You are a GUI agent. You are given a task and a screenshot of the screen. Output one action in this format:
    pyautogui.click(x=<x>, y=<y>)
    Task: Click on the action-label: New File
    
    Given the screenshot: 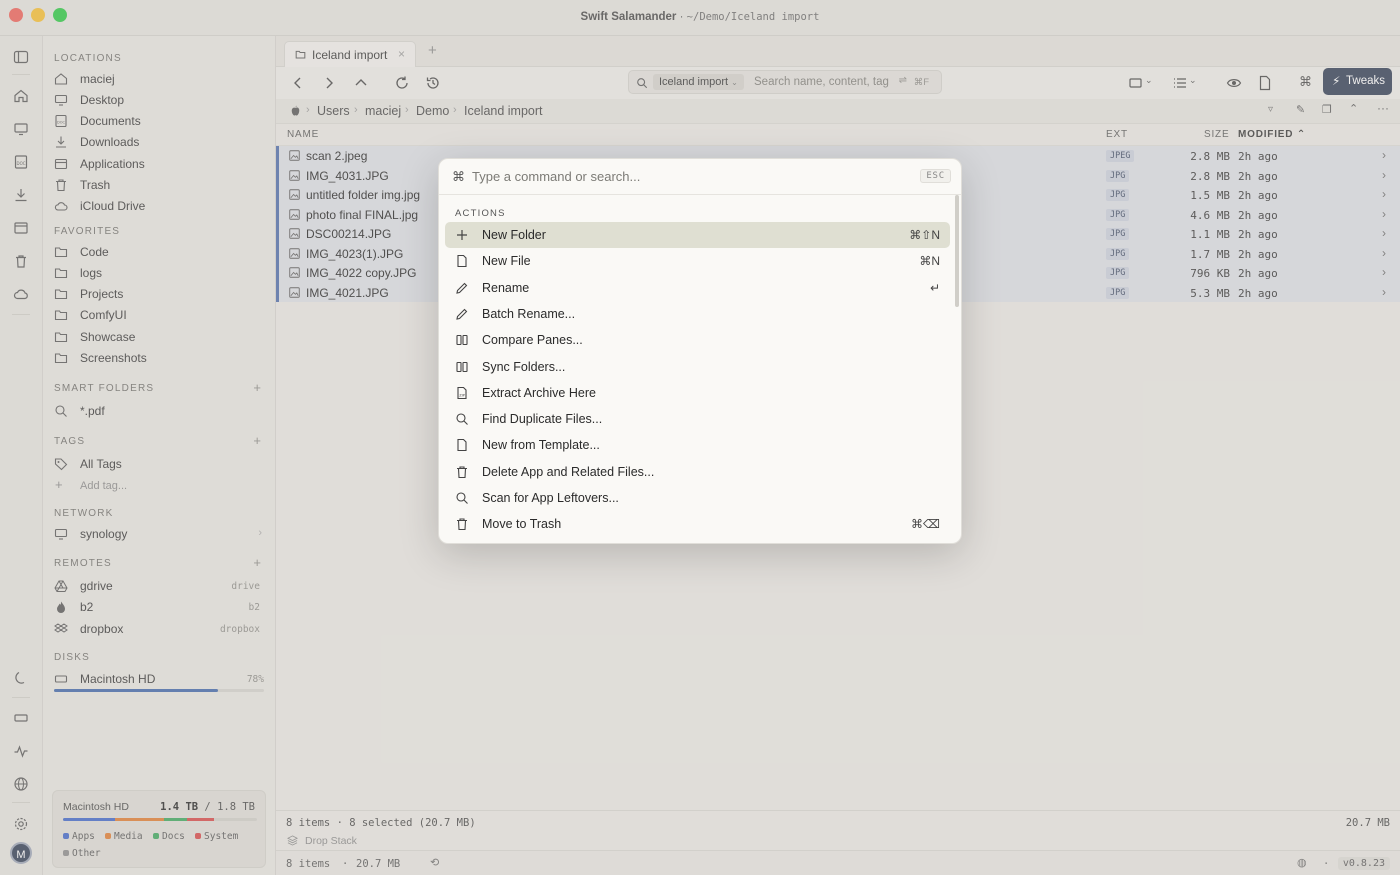 What is the action you would take?
    pyautogui.click(x=506, y=261)
    